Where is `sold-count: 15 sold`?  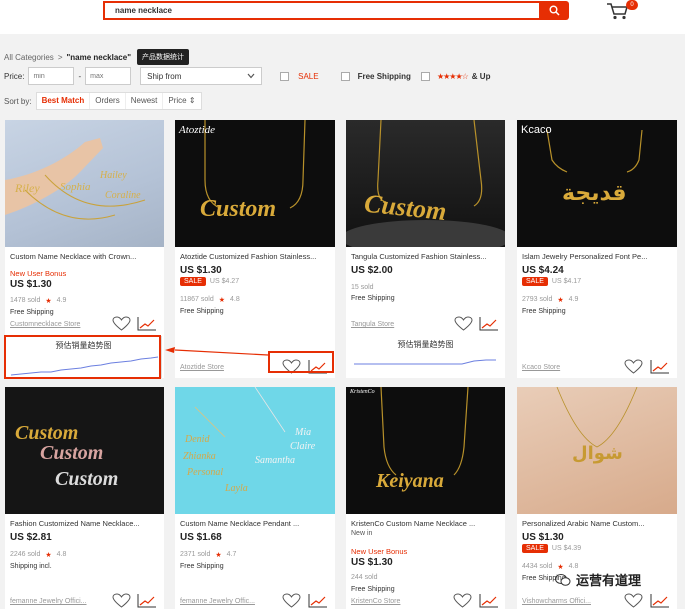
sold-count: 15 sold is located at coordinates (362, 287).